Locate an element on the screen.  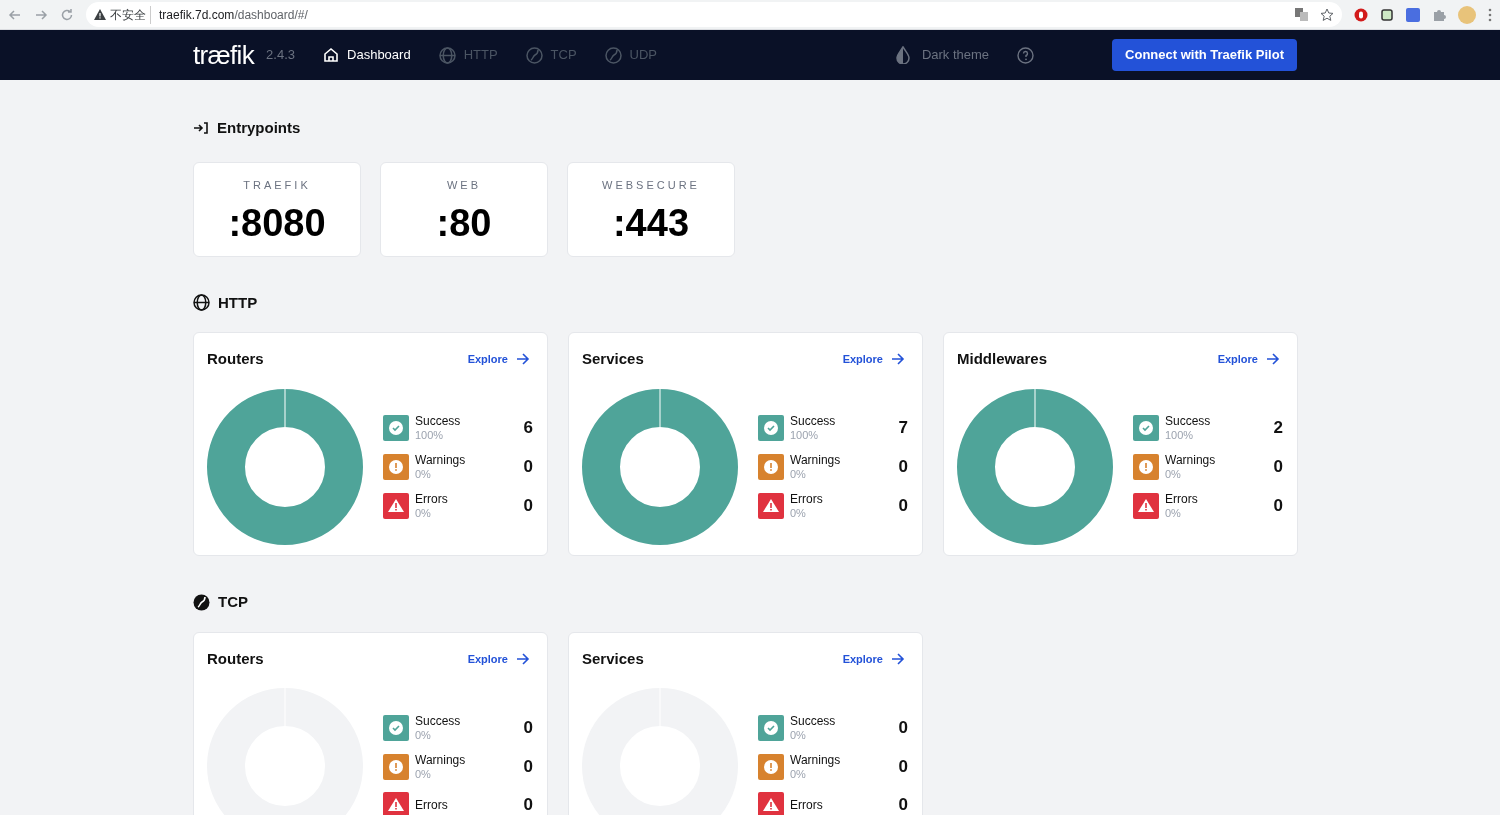
entrypoint-port: :80 is located at coordinates (464, 223).